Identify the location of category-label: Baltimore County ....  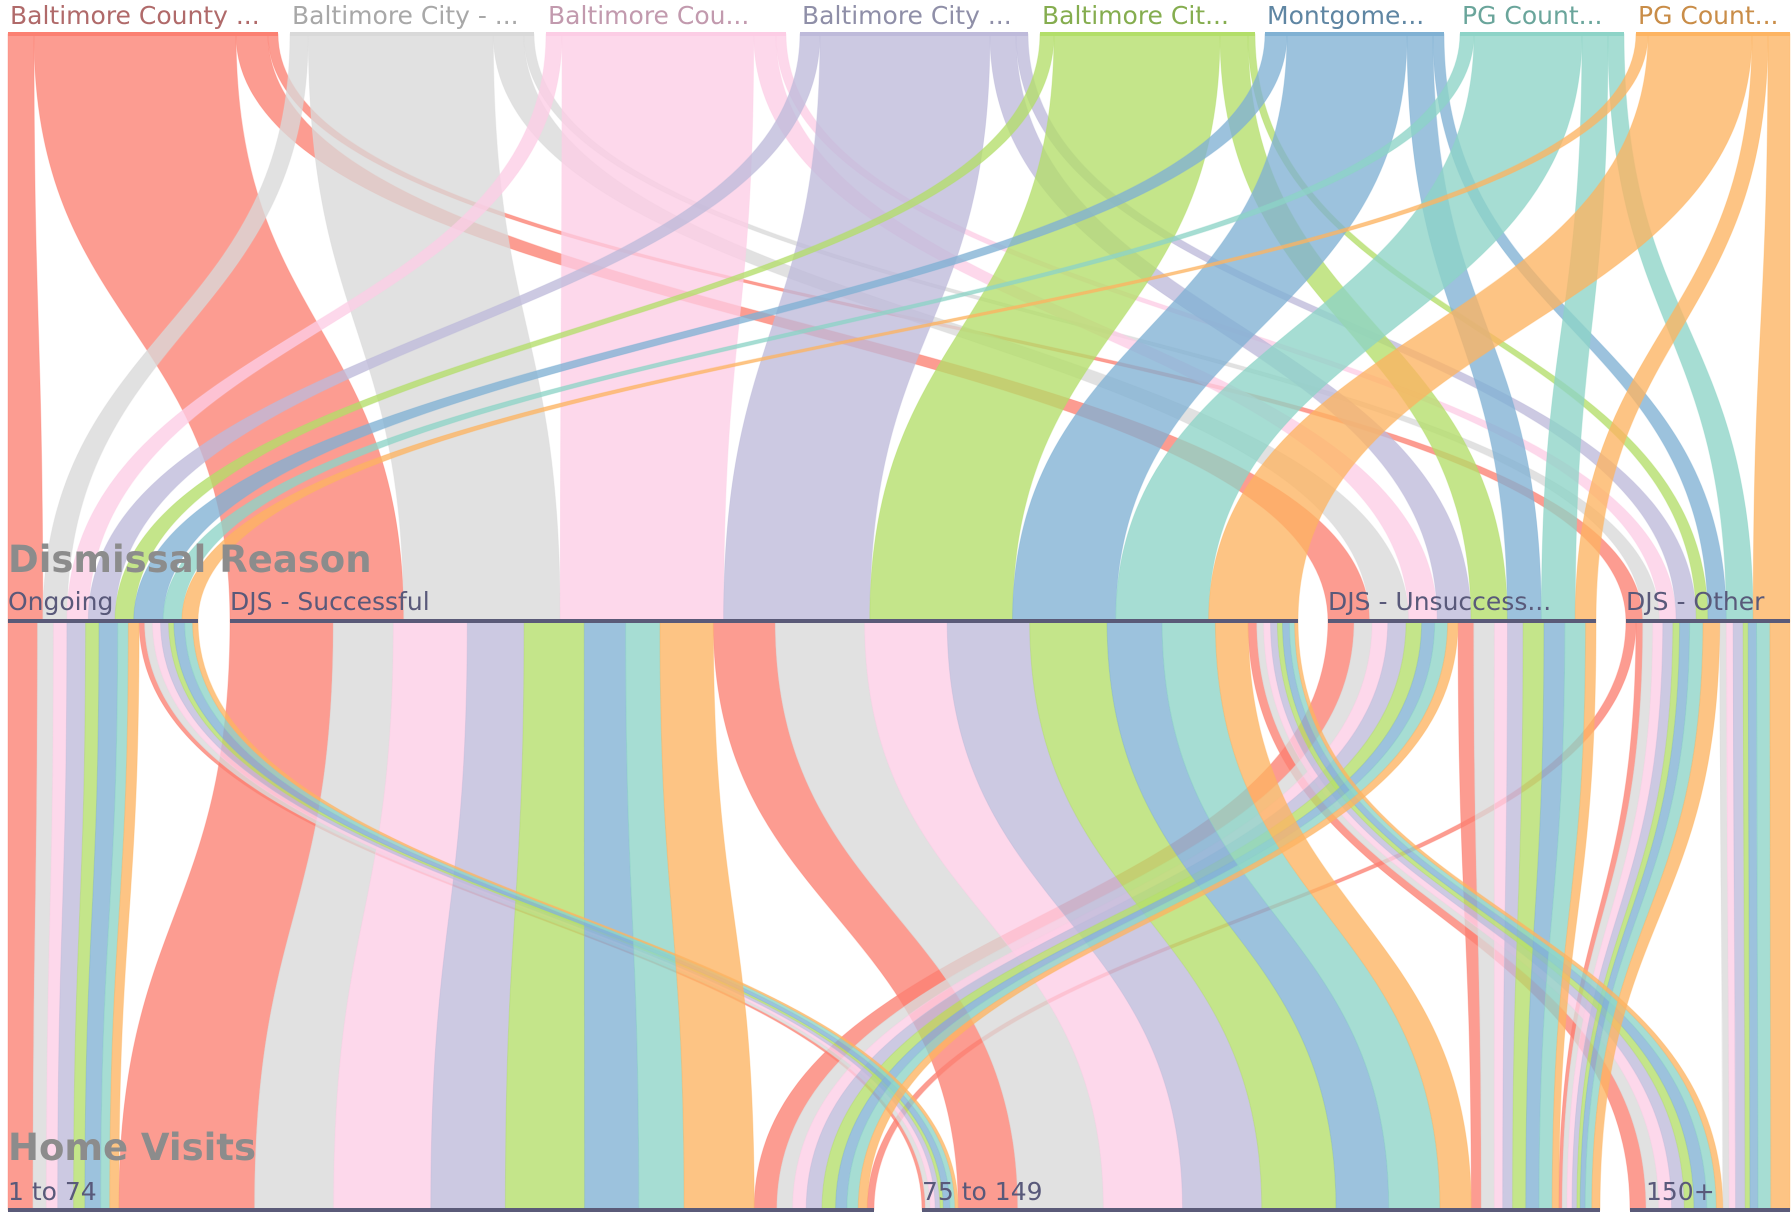
(135, 15).